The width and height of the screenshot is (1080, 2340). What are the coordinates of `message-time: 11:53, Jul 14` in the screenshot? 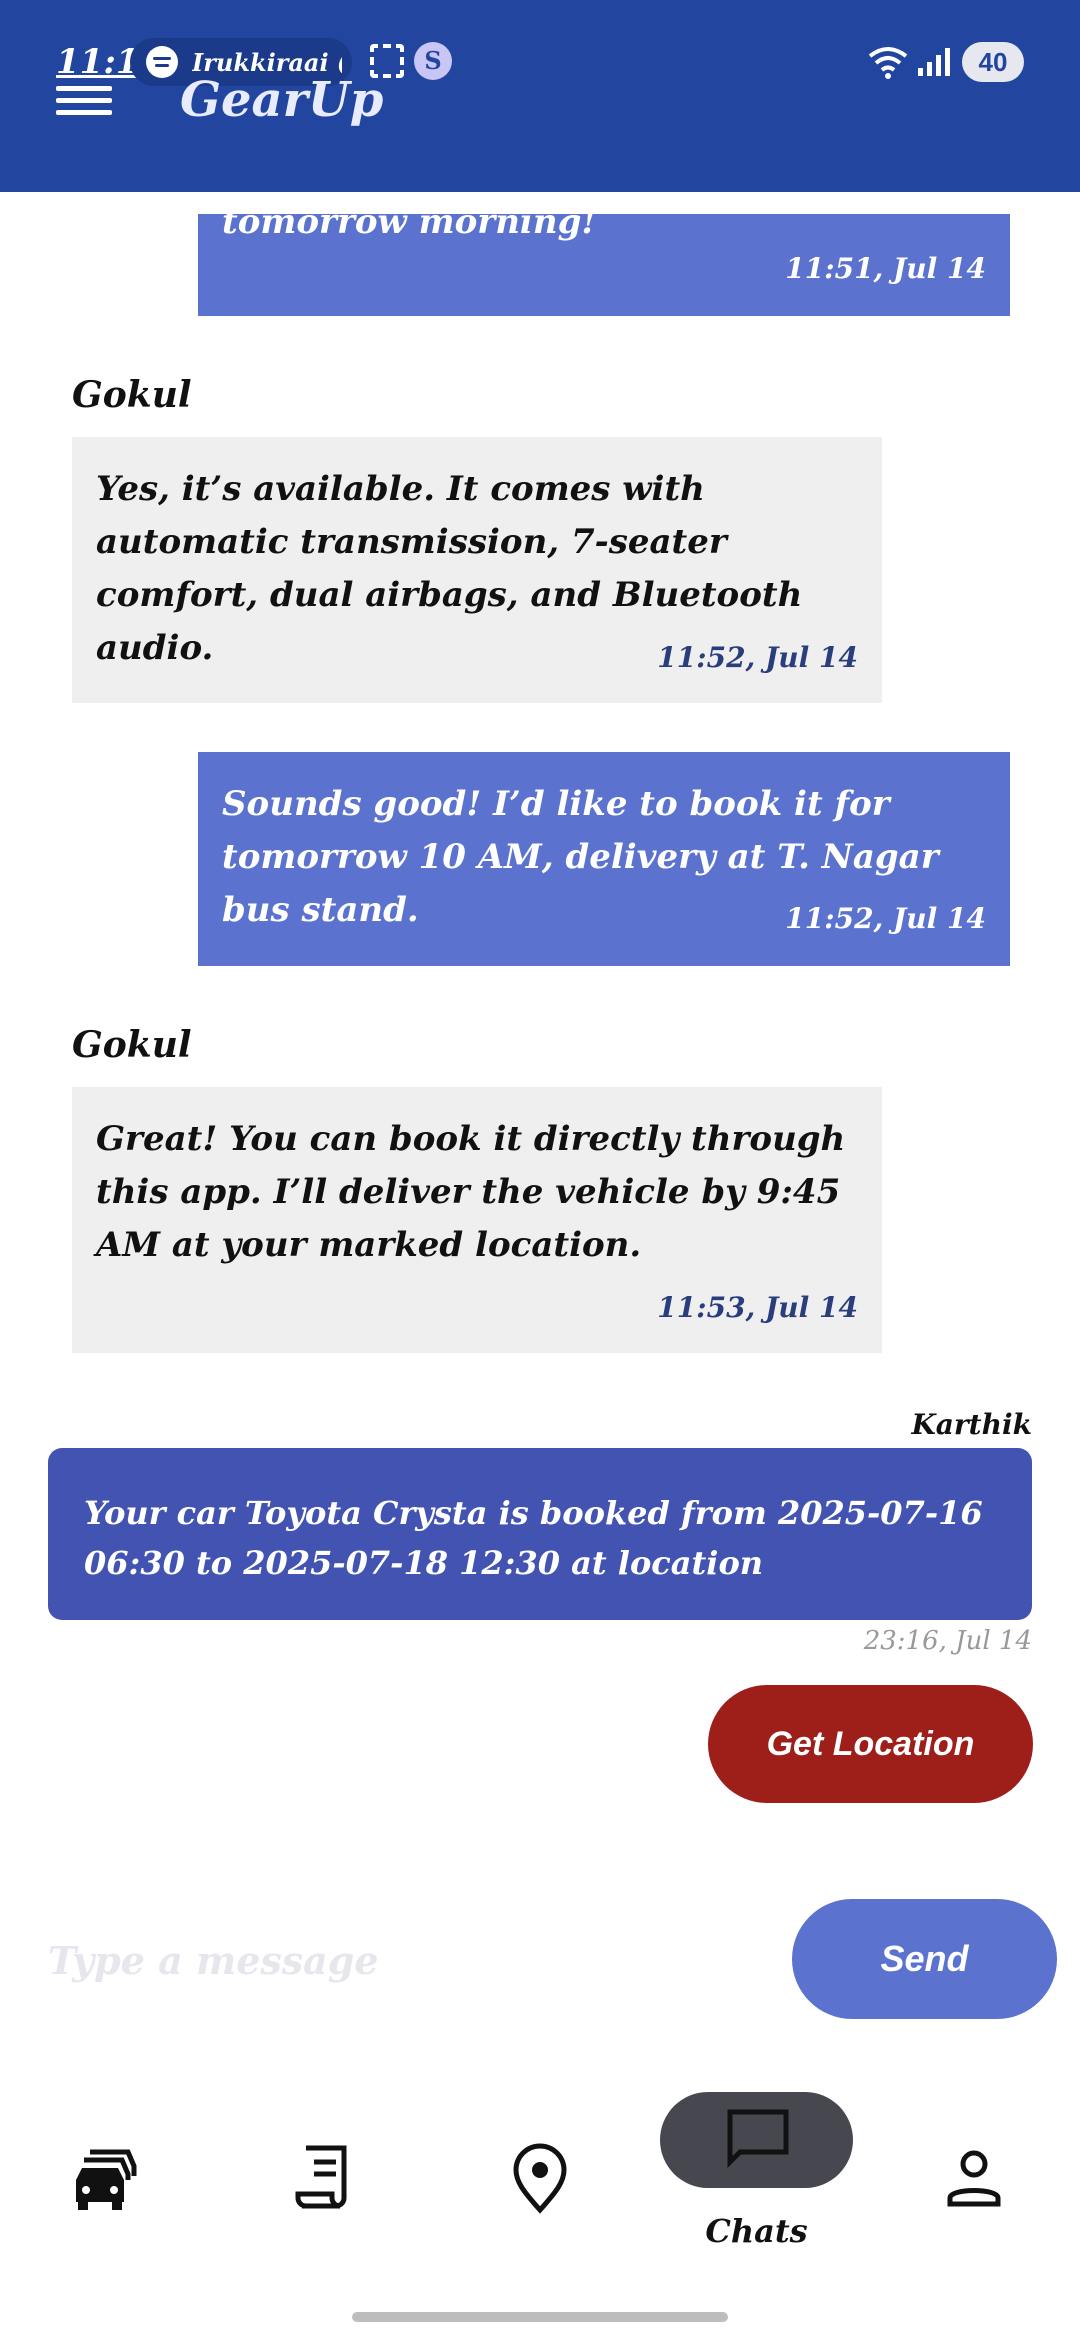 It's located at (757, 1307).